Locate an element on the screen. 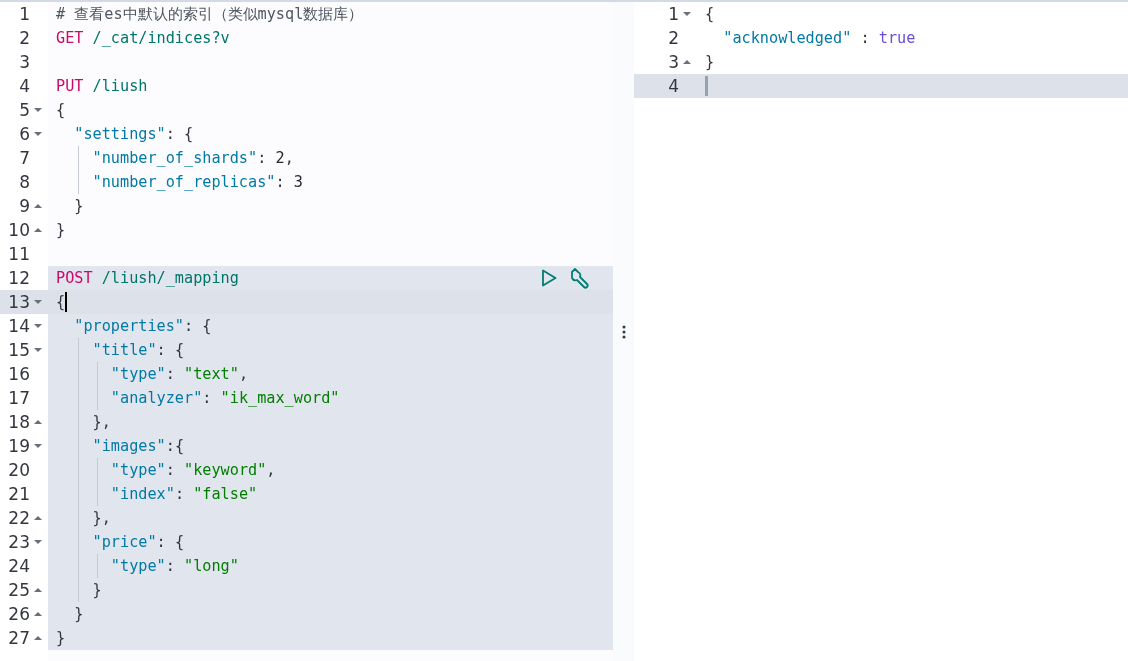  code-line: "analyzer": "ik_max_word" is located at coordinates (224, 398).